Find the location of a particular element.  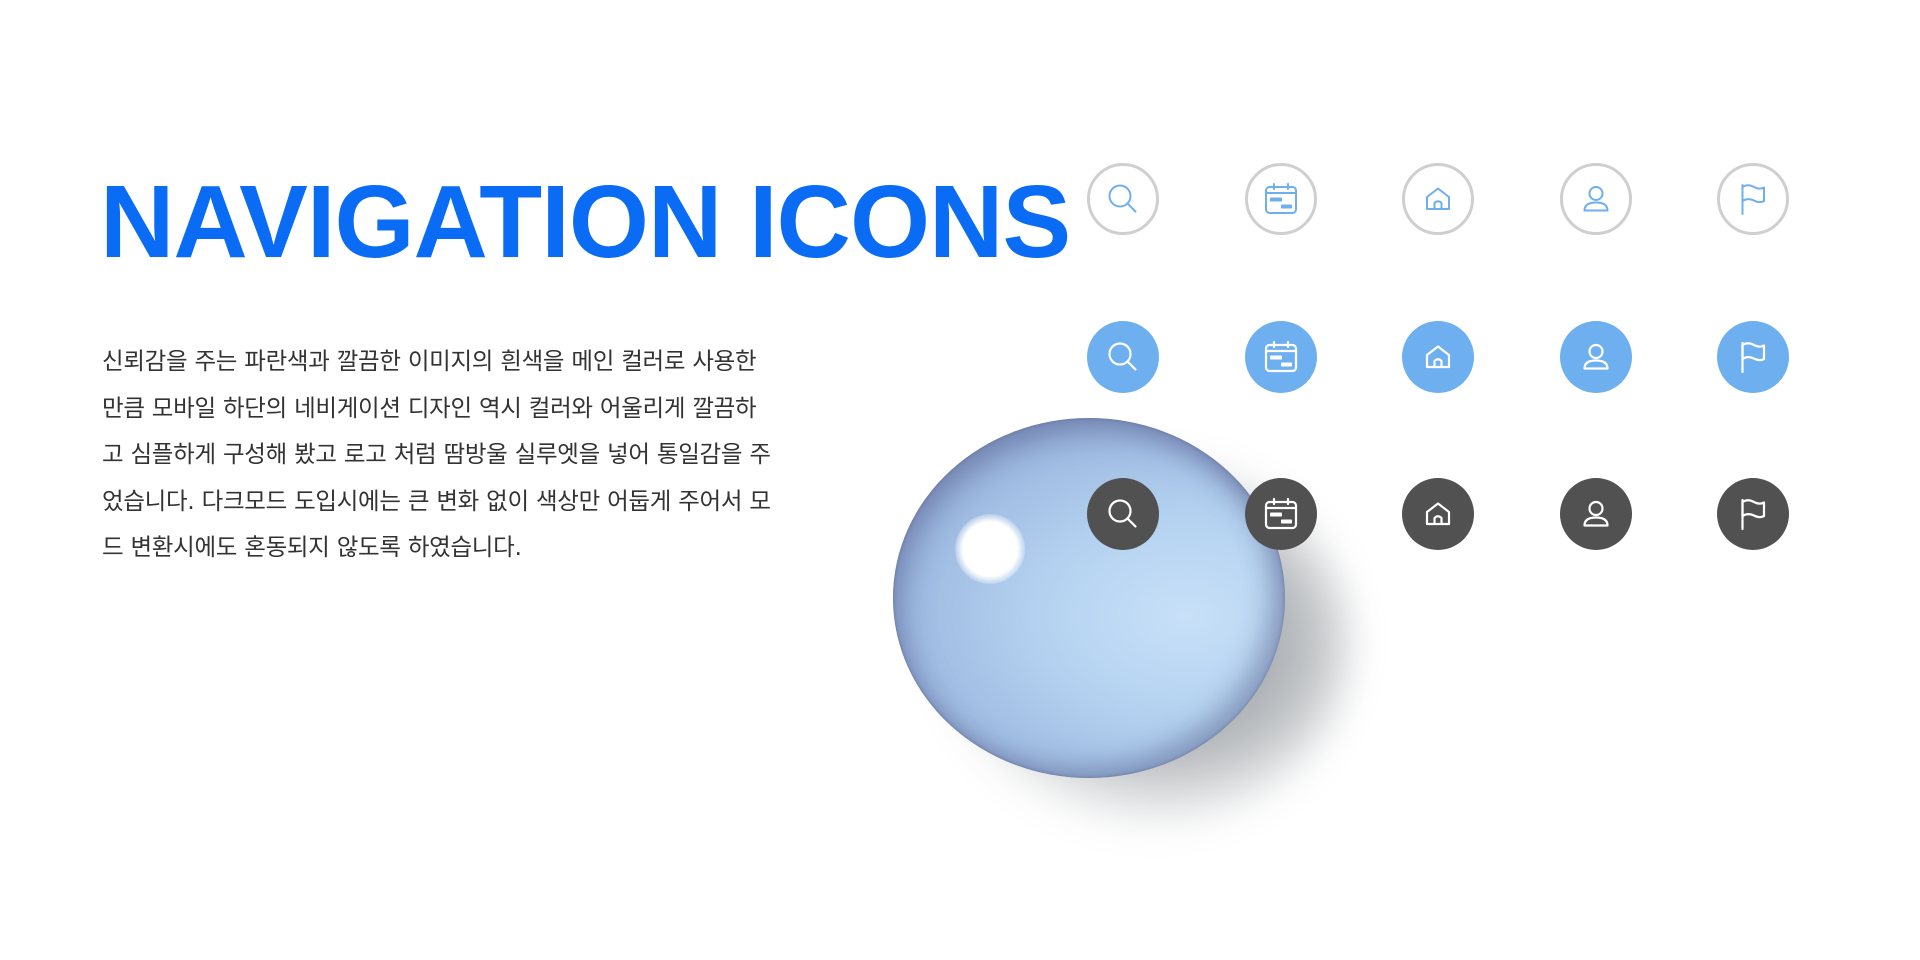

nav-button-calendar-light is located at coordinates (1281, 199).